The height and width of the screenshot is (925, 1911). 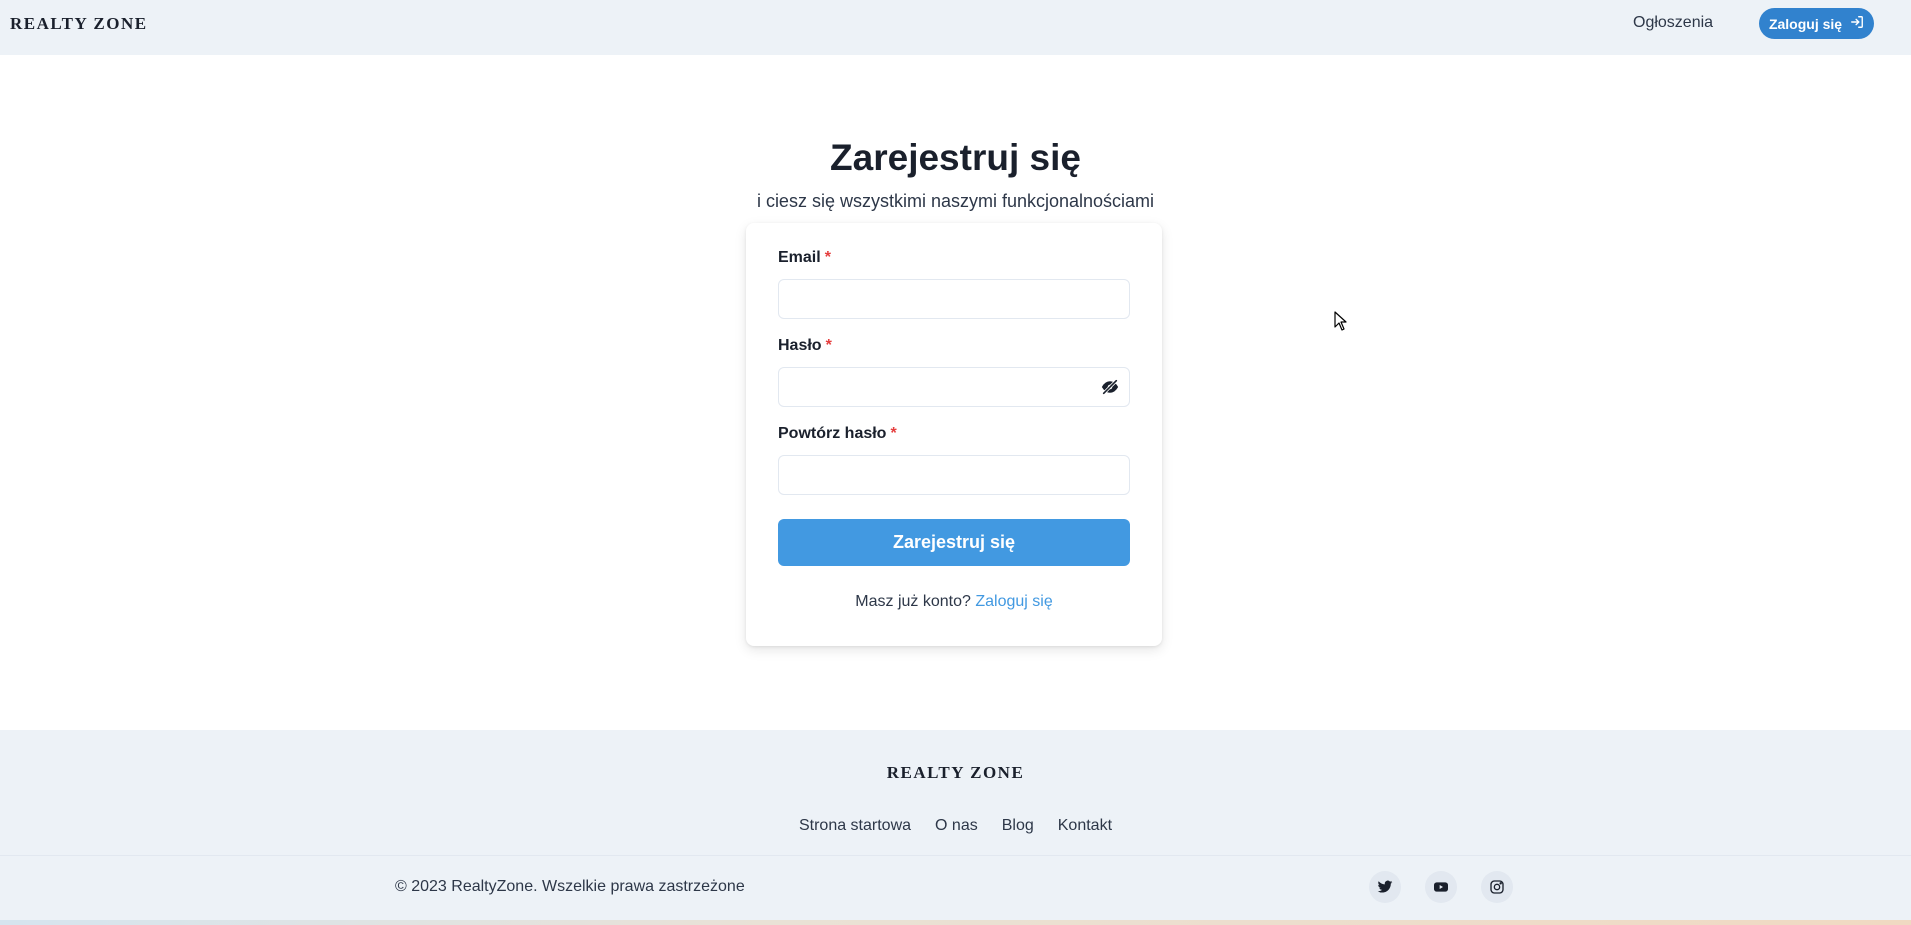 I want to click on mouse-cursor-icon, so click(x=1340, y=321).